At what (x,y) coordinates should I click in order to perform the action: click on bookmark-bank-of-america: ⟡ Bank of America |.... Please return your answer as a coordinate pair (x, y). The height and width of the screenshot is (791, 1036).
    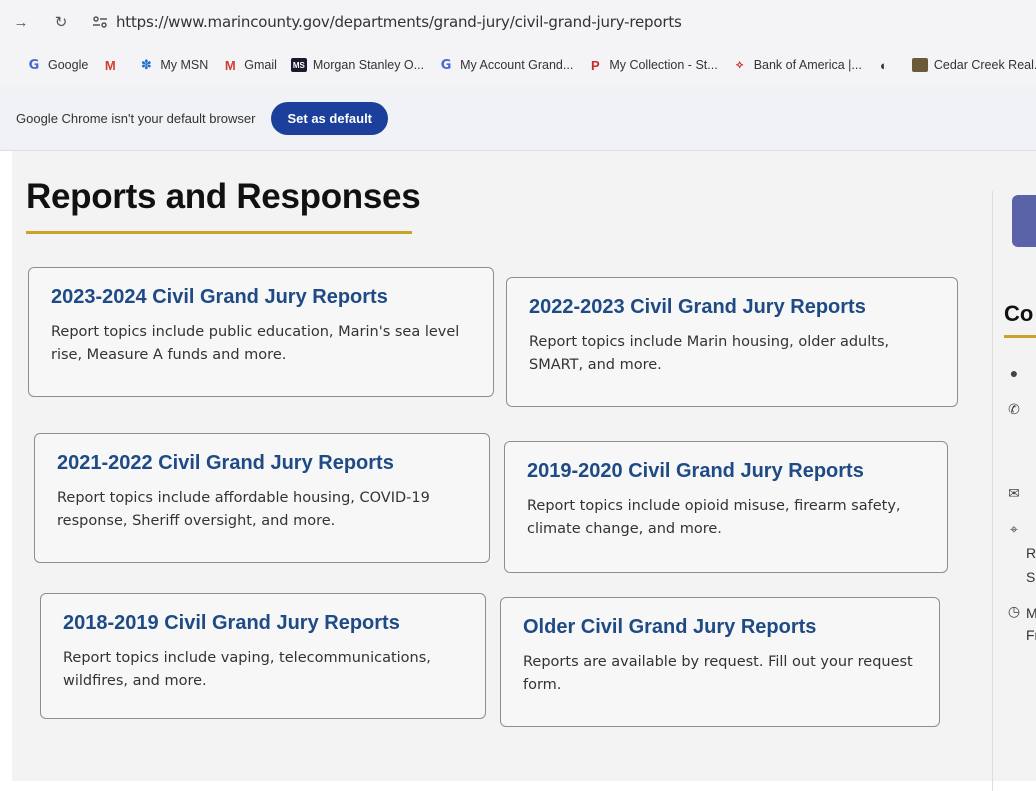
    Looking at the image, I should click on (797, 65).